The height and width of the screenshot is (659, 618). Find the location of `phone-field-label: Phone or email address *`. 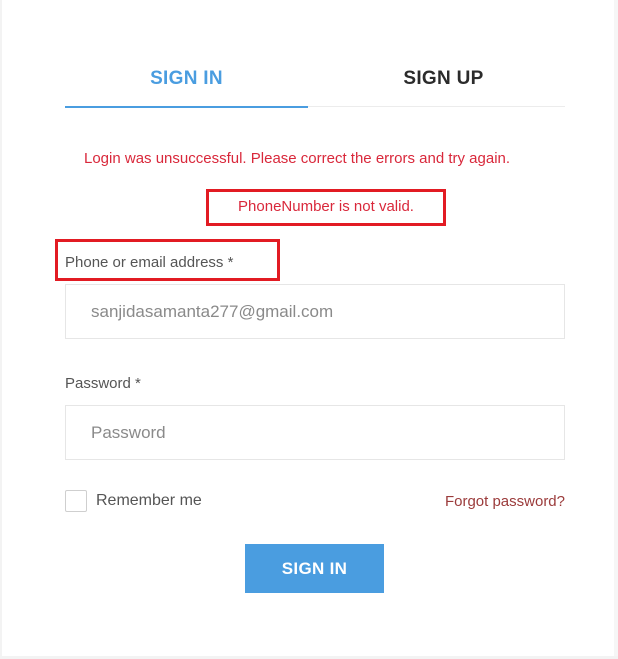

phone-field-label: Phone or email address * is located at coordinates (149, 262).